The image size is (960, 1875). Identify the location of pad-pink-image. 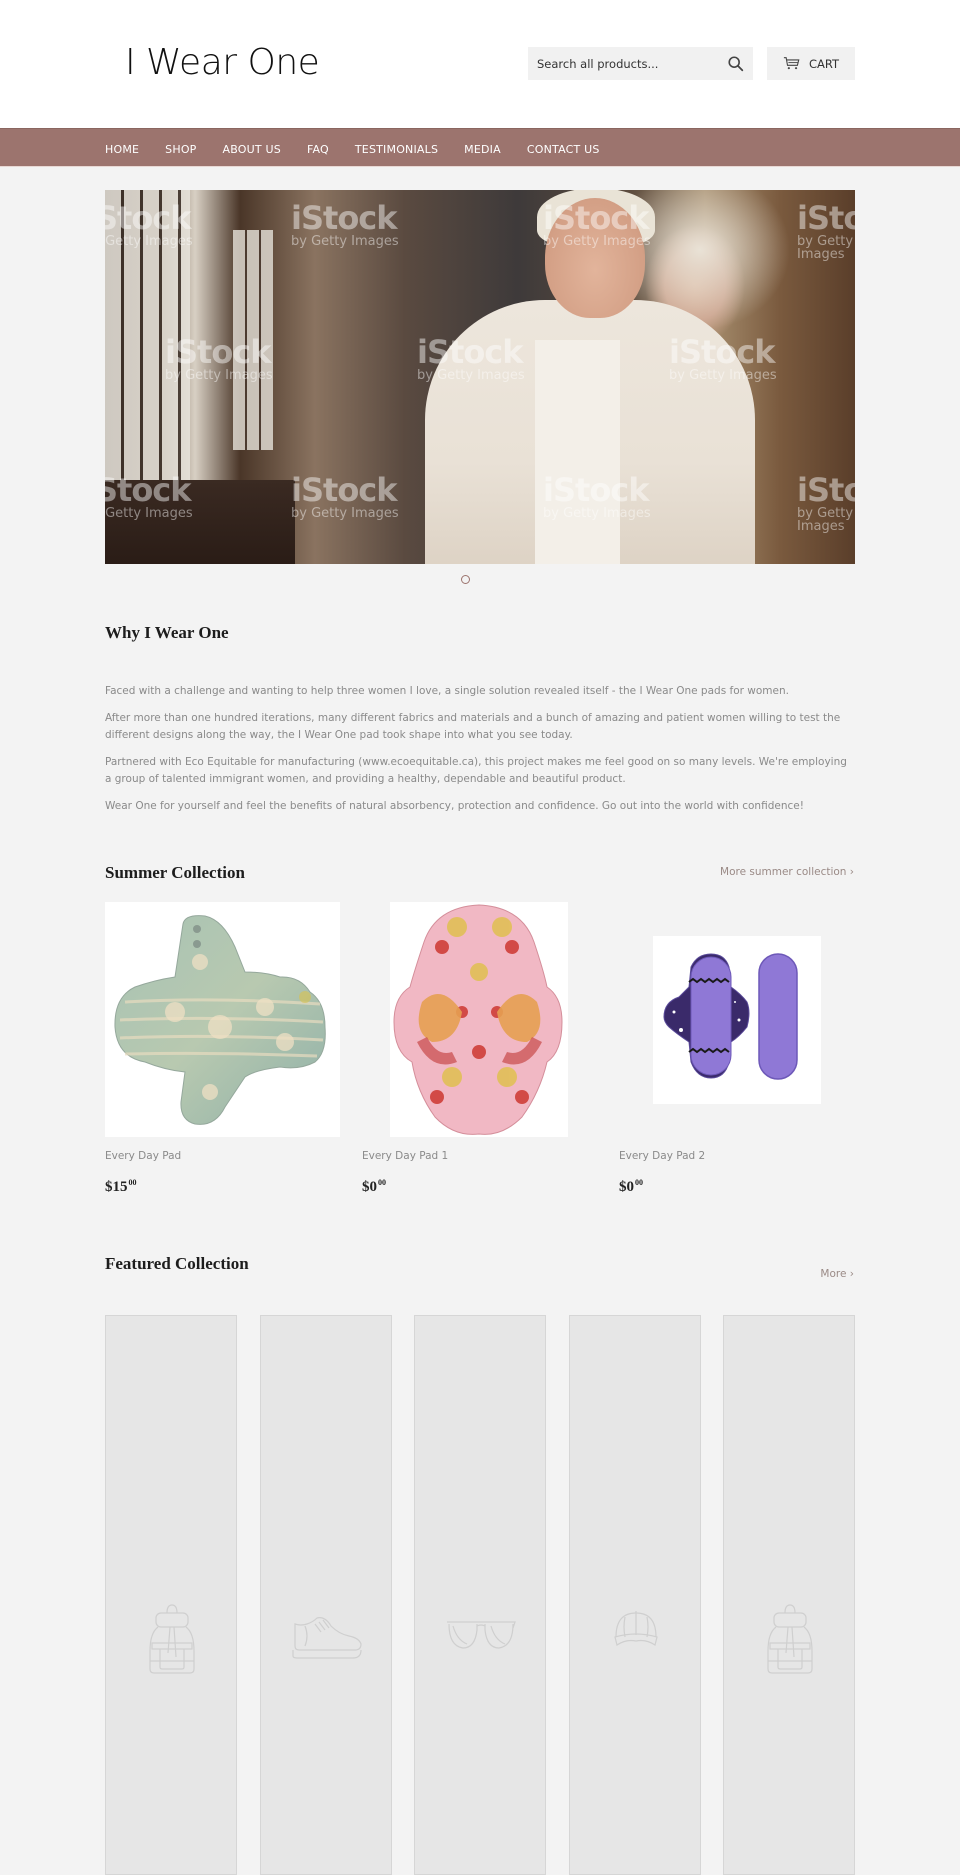
(479, 1019).